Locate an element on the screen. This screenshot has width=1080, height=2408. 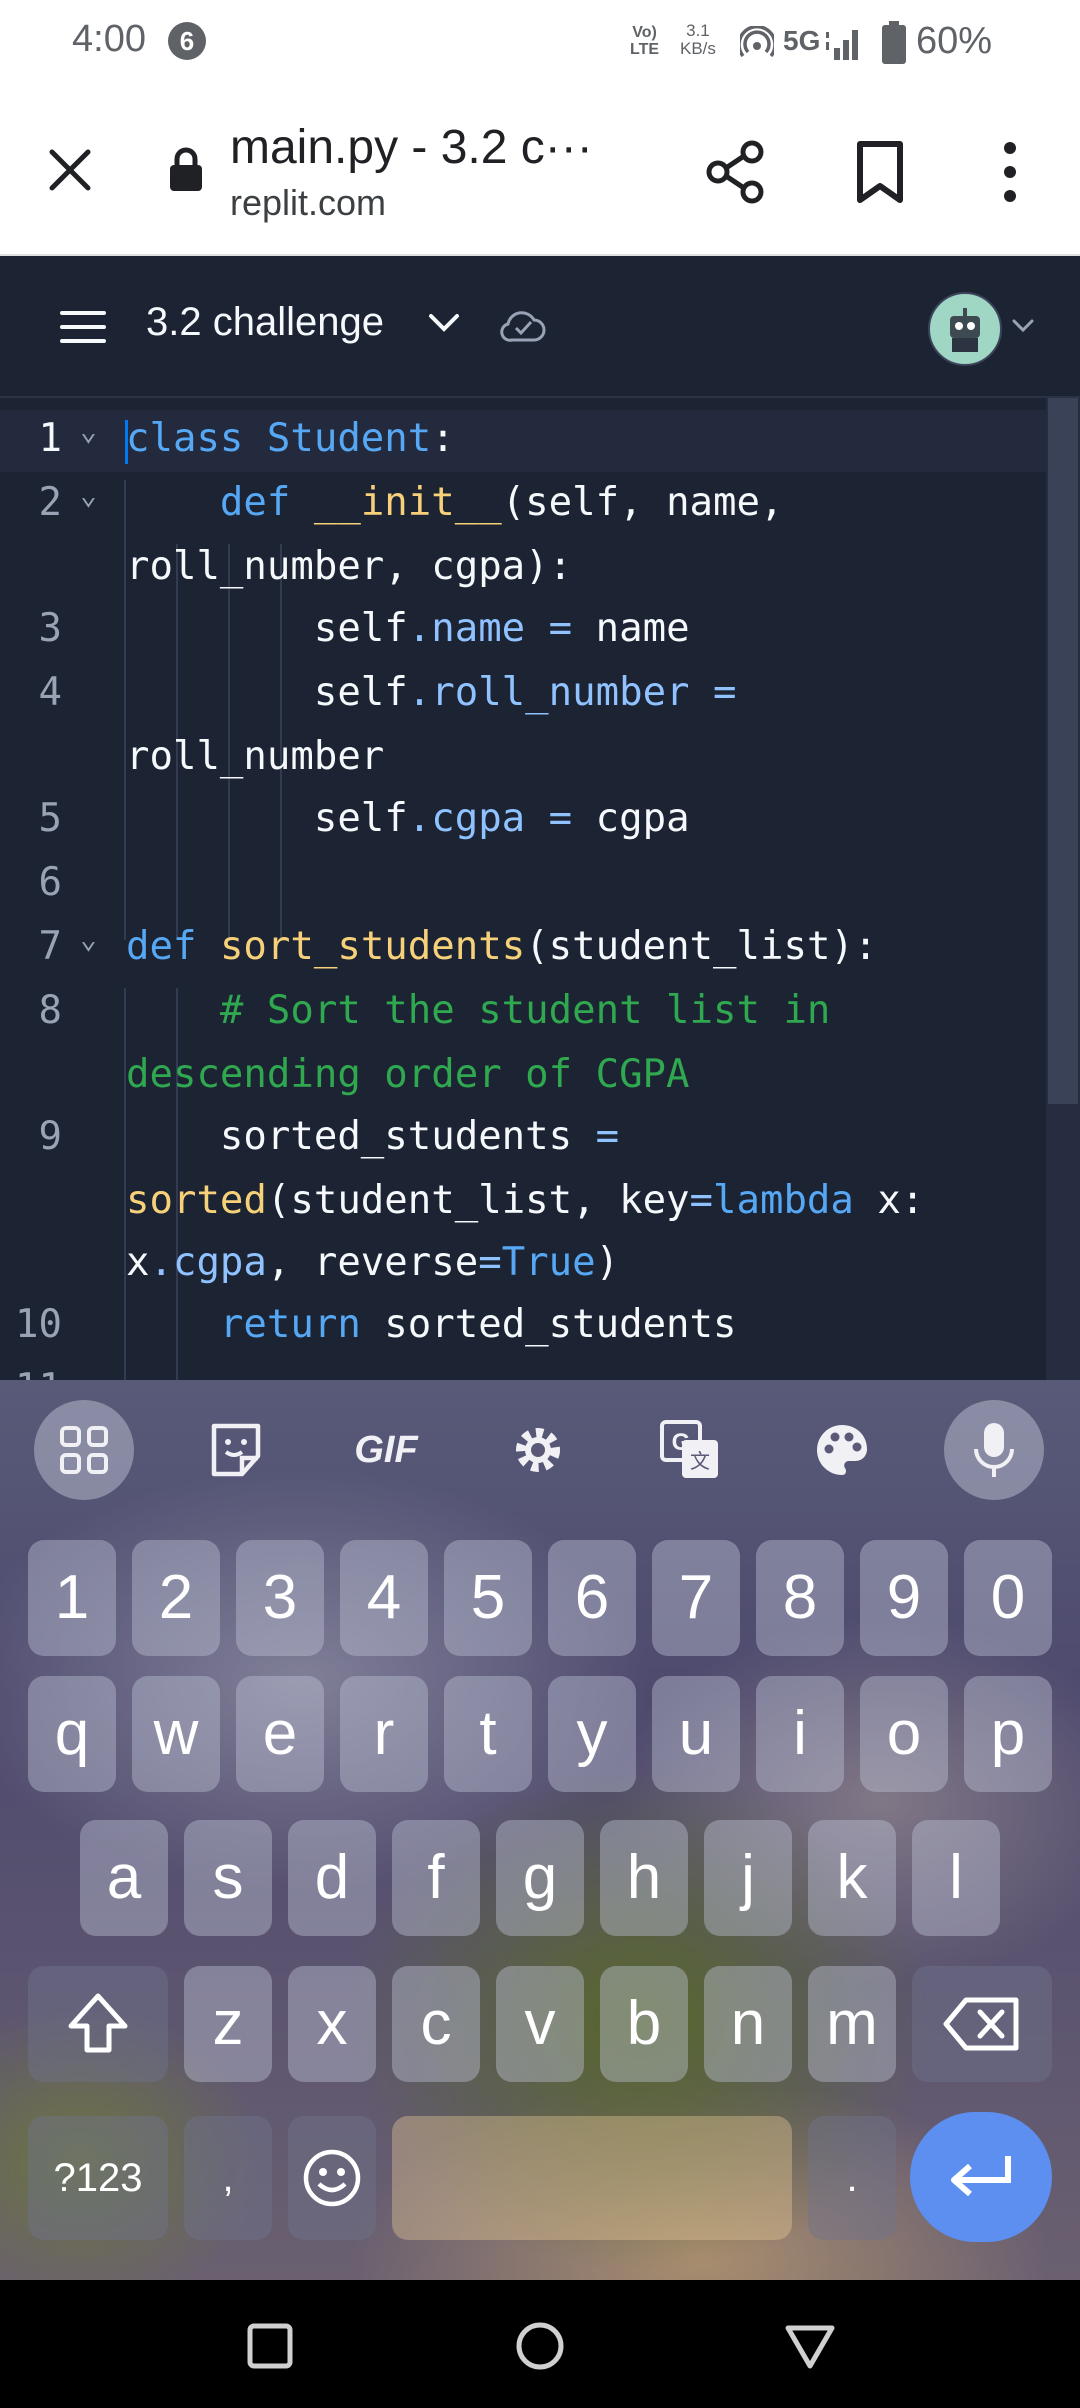
enter-key is located at coordinates (981, 2177).